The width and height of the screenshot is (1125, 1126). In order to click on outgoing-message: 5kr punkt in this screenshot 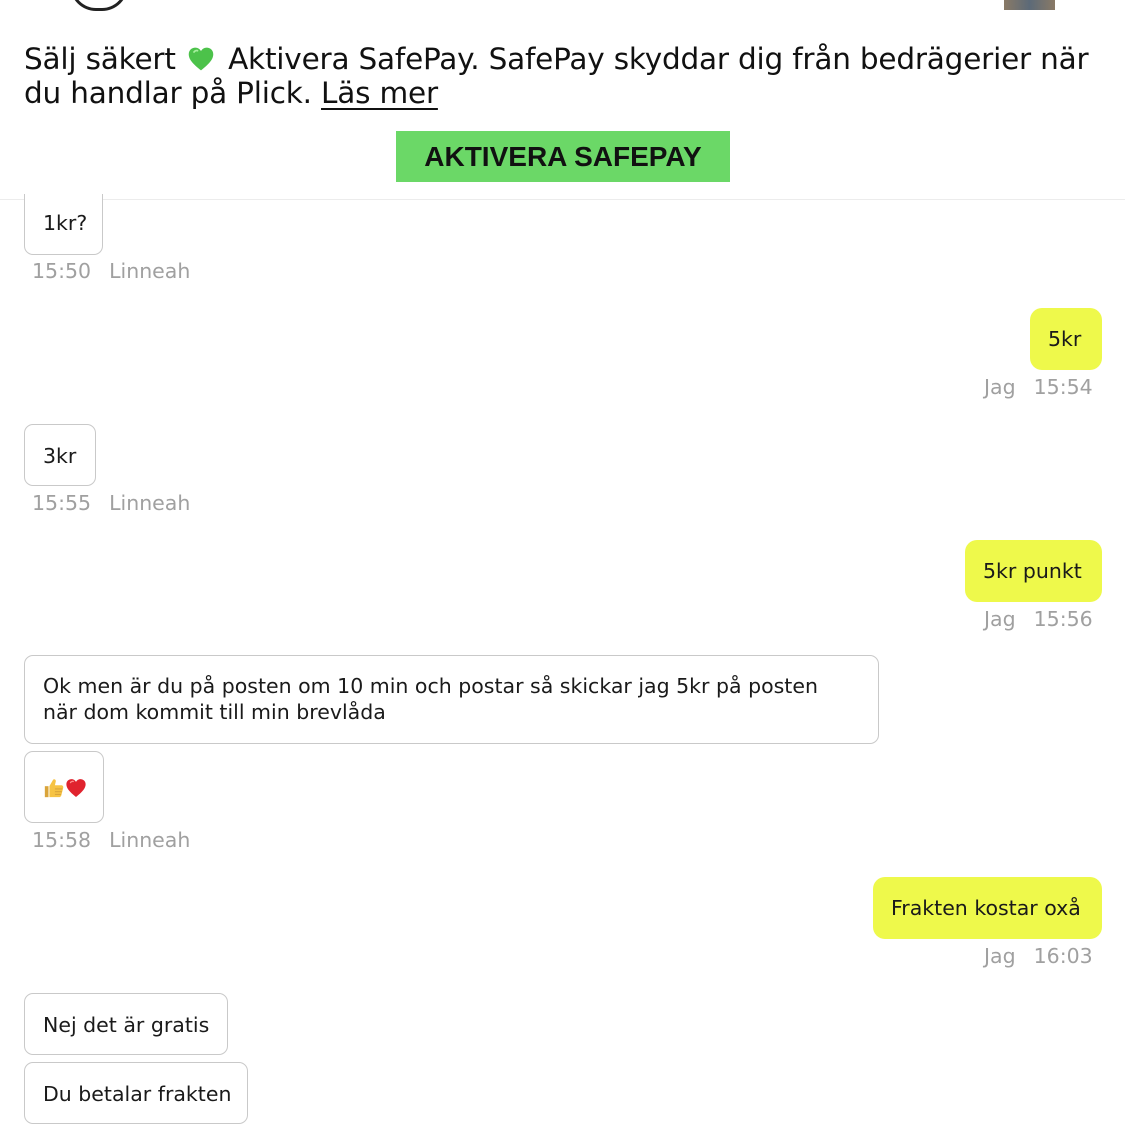, I will do `click(1033, 571)`.